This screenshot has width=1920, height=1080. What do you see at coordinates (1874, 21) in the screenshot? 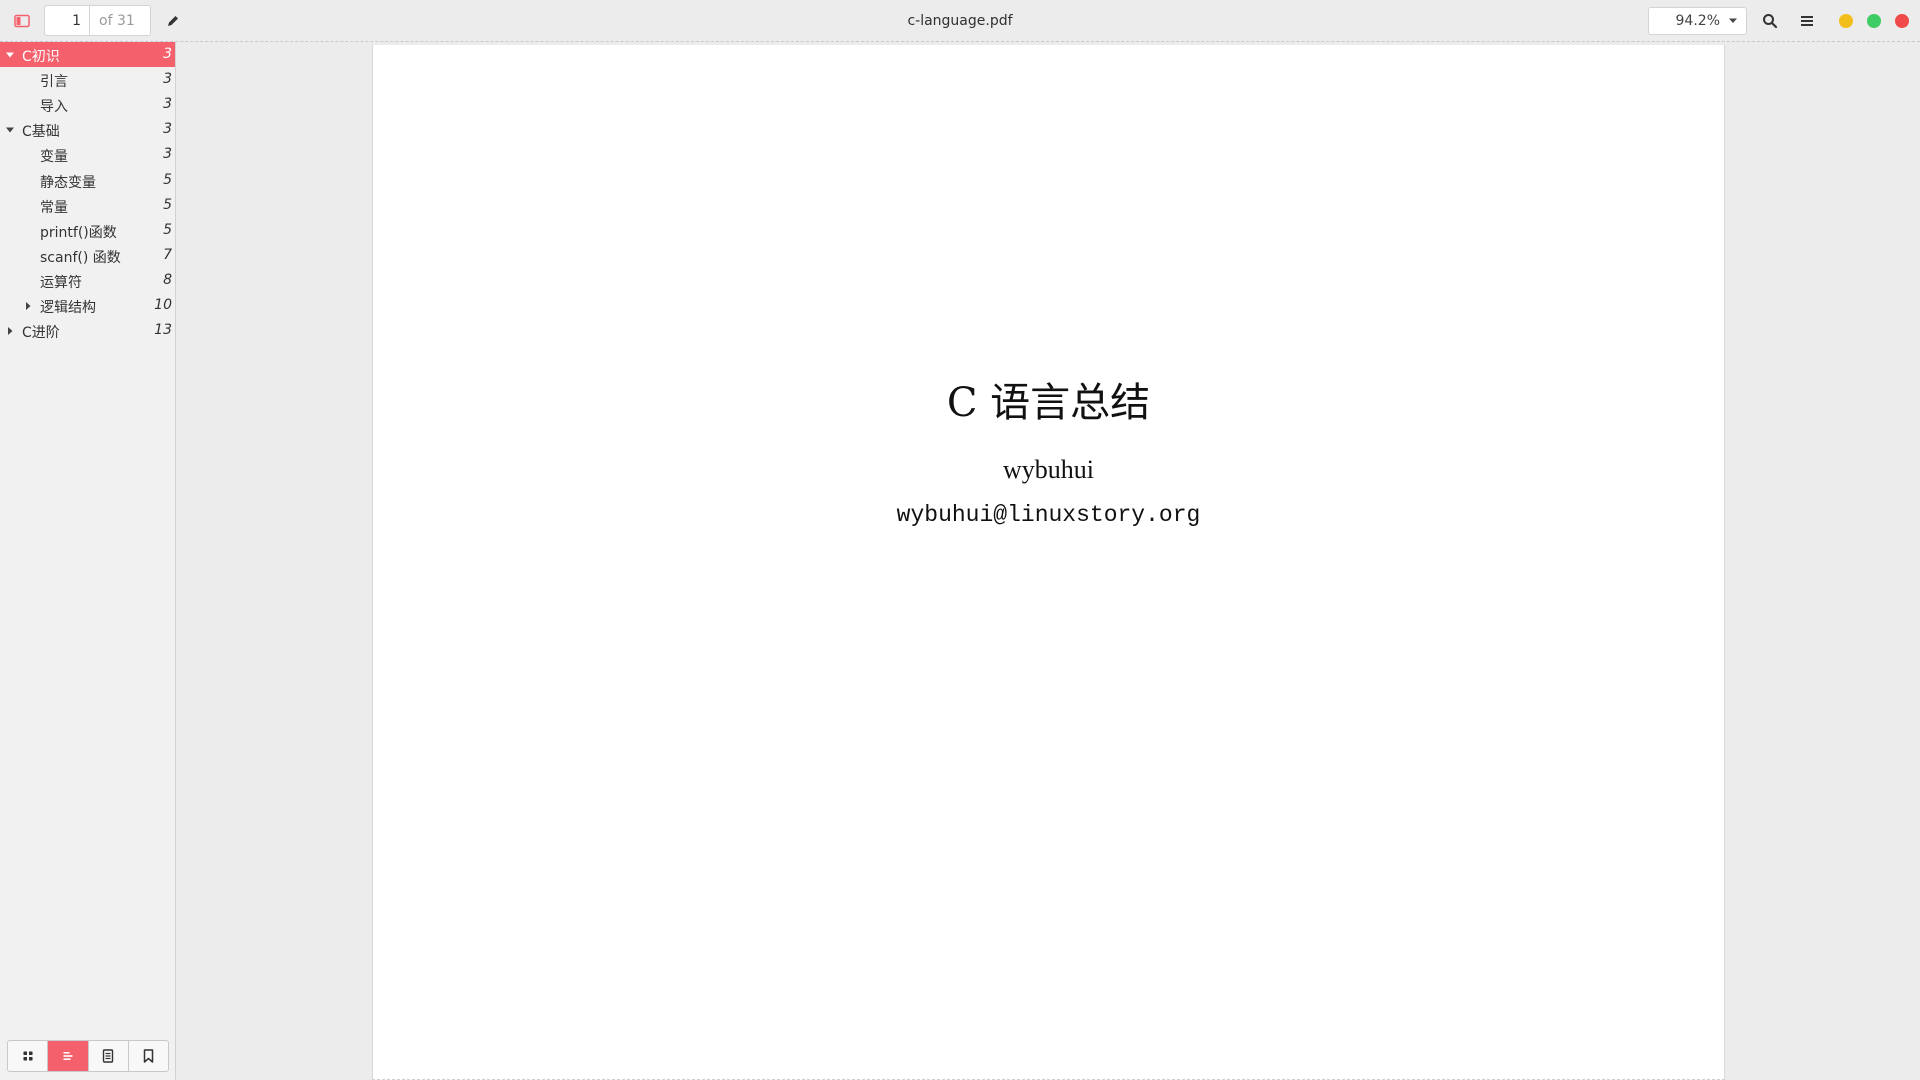
I see `maximize-button` at bounding box center [1874, 21].